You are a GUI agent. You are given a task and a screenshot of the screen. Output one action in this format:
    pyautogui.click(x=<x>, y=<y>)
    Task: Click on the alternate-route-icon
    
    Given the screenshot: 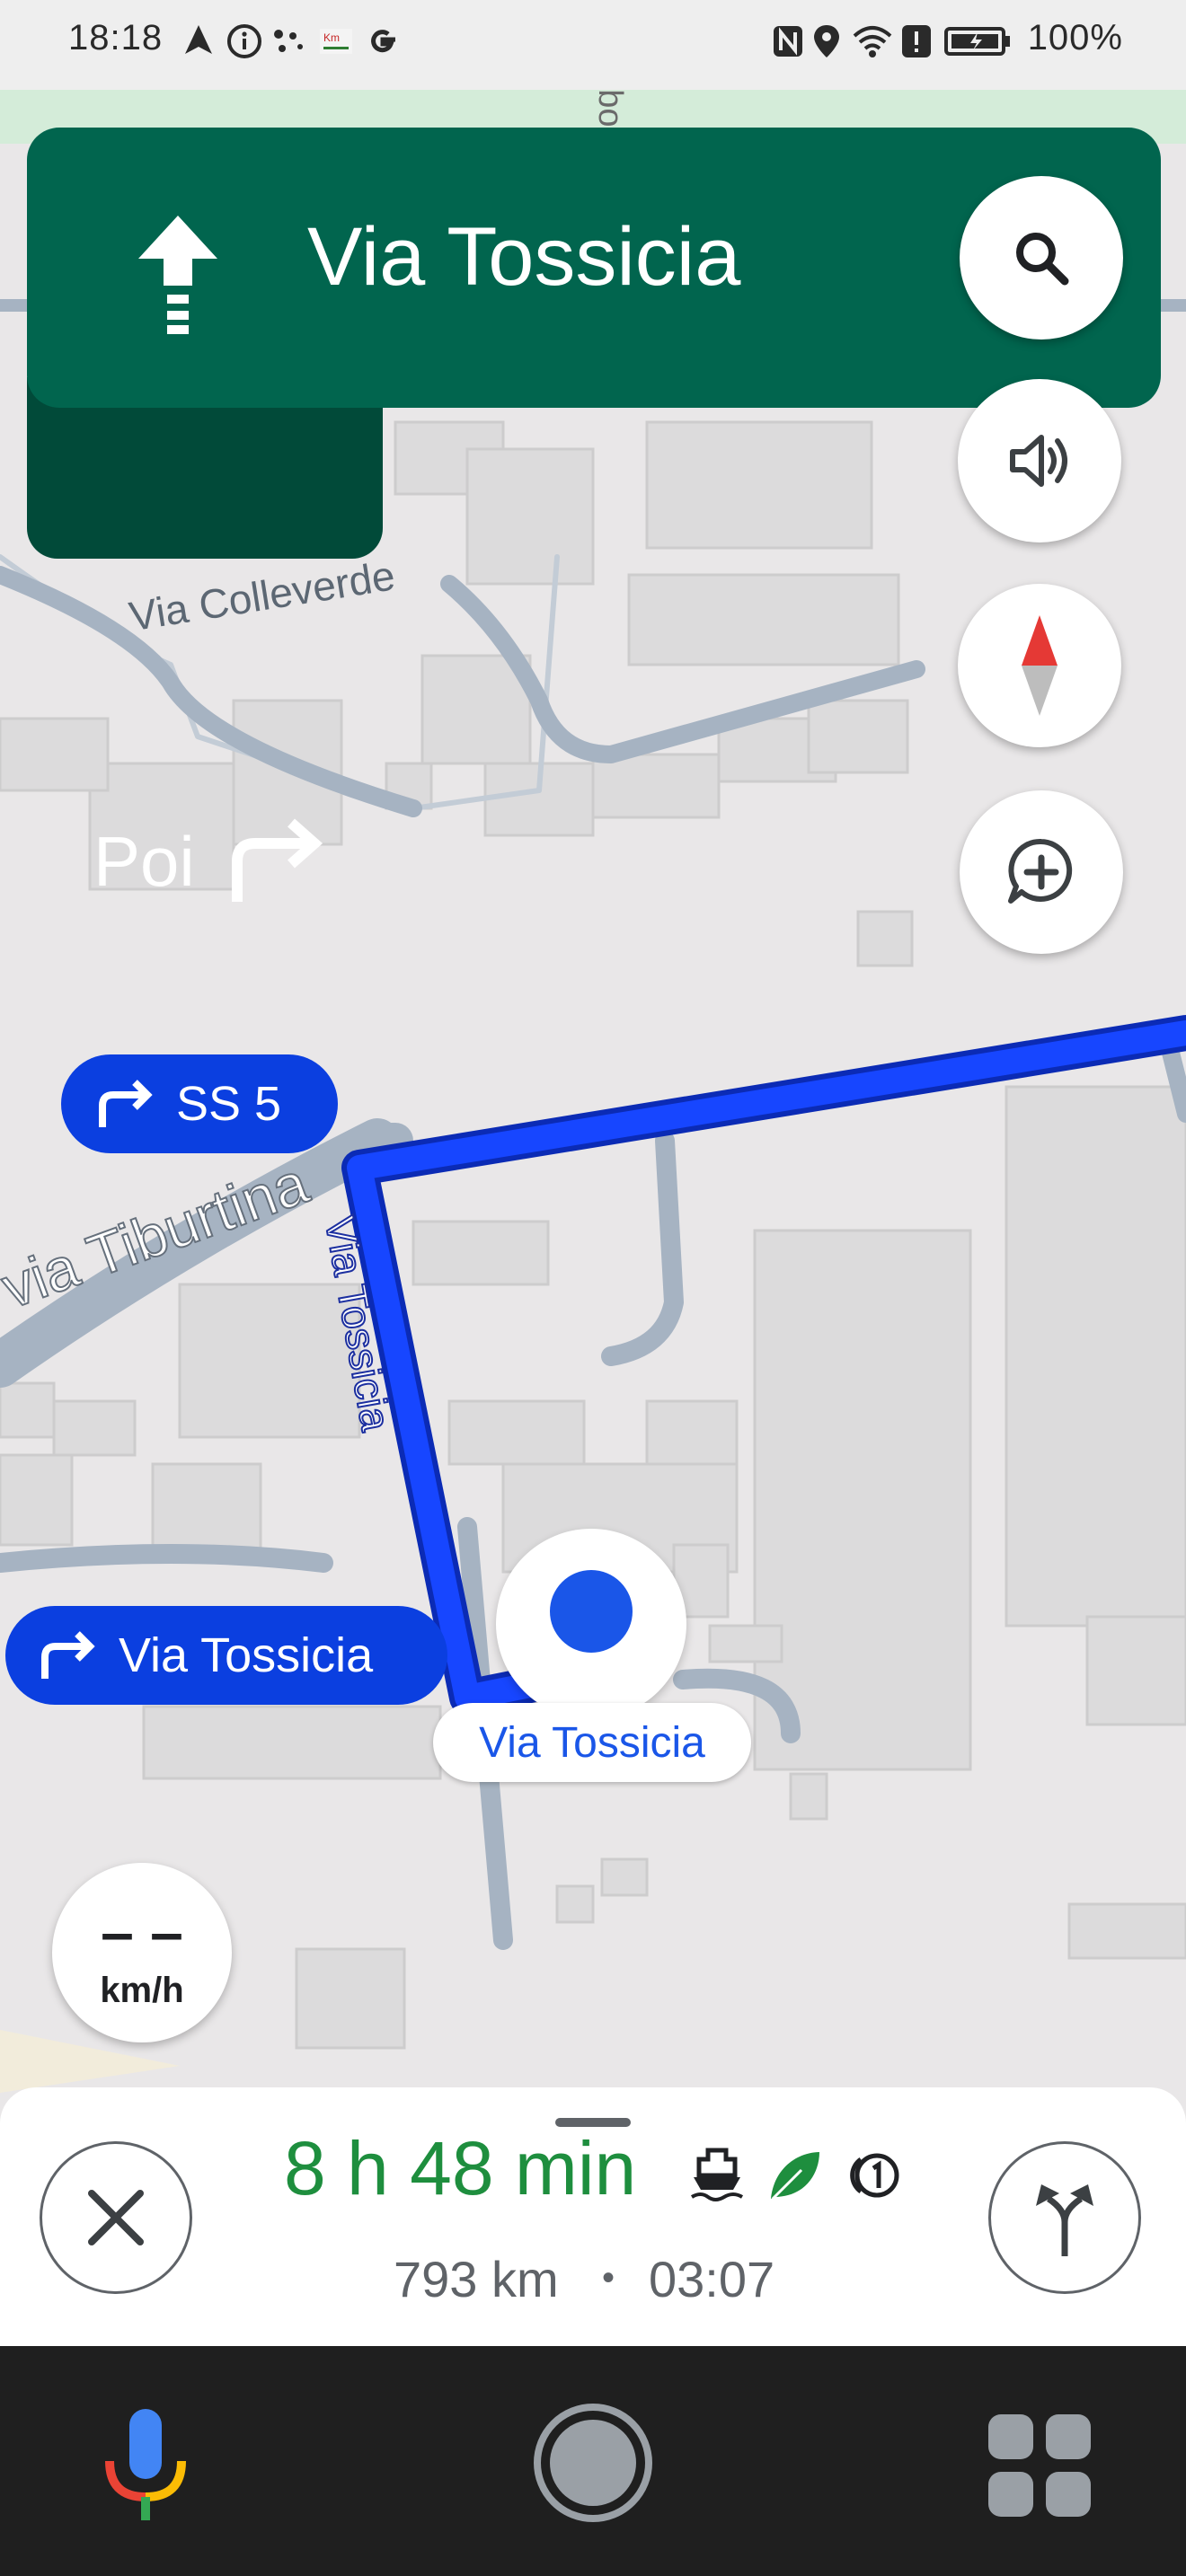 What is the action you would take?
    pyautogui.click(x=1064, y=2220)
    